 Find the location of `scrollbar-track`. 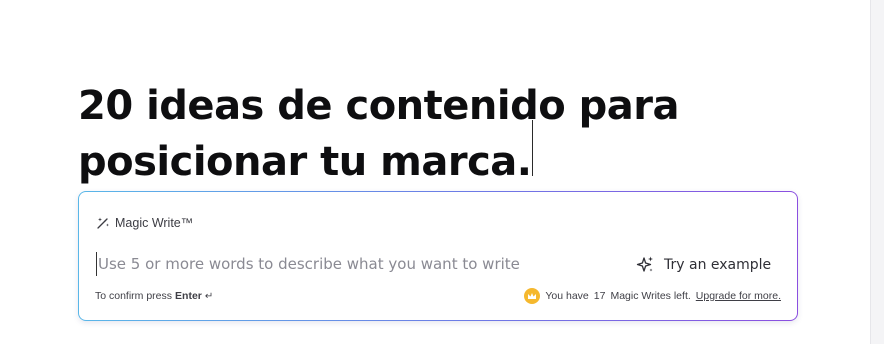

scrollbar-track is located at coordinates (877, 172).